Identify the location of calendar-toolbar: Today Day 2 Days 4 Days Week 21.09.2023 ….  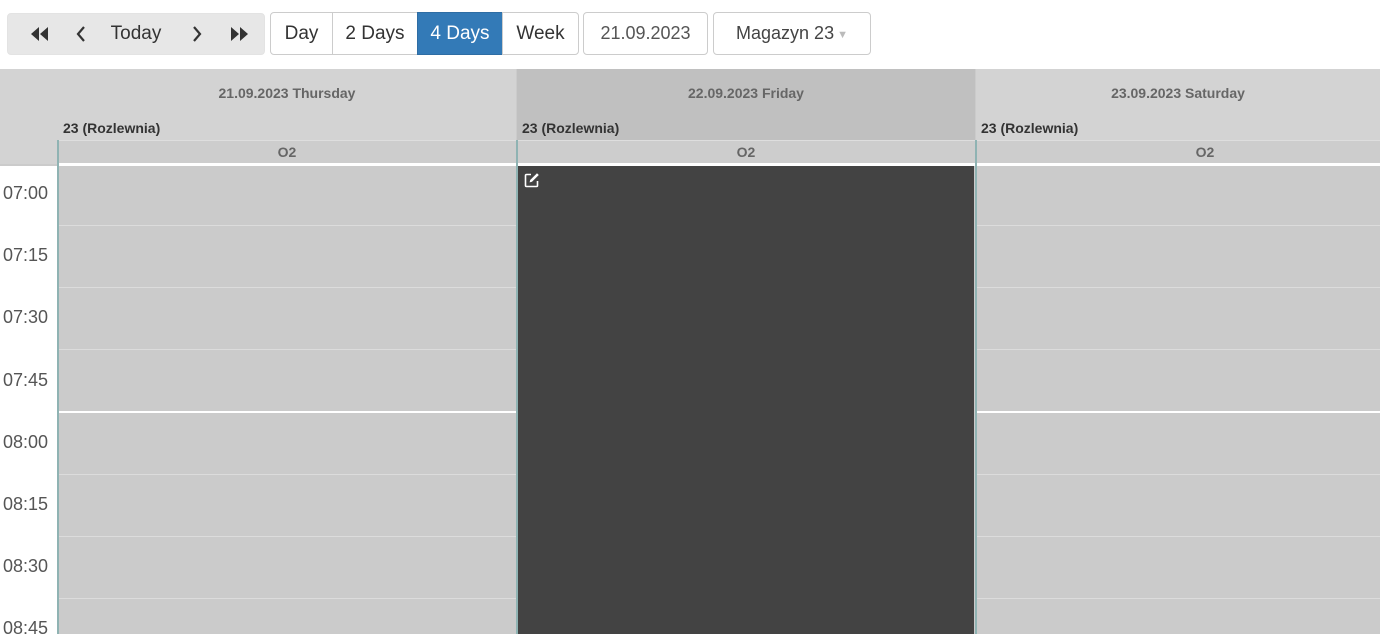
(690, 34).